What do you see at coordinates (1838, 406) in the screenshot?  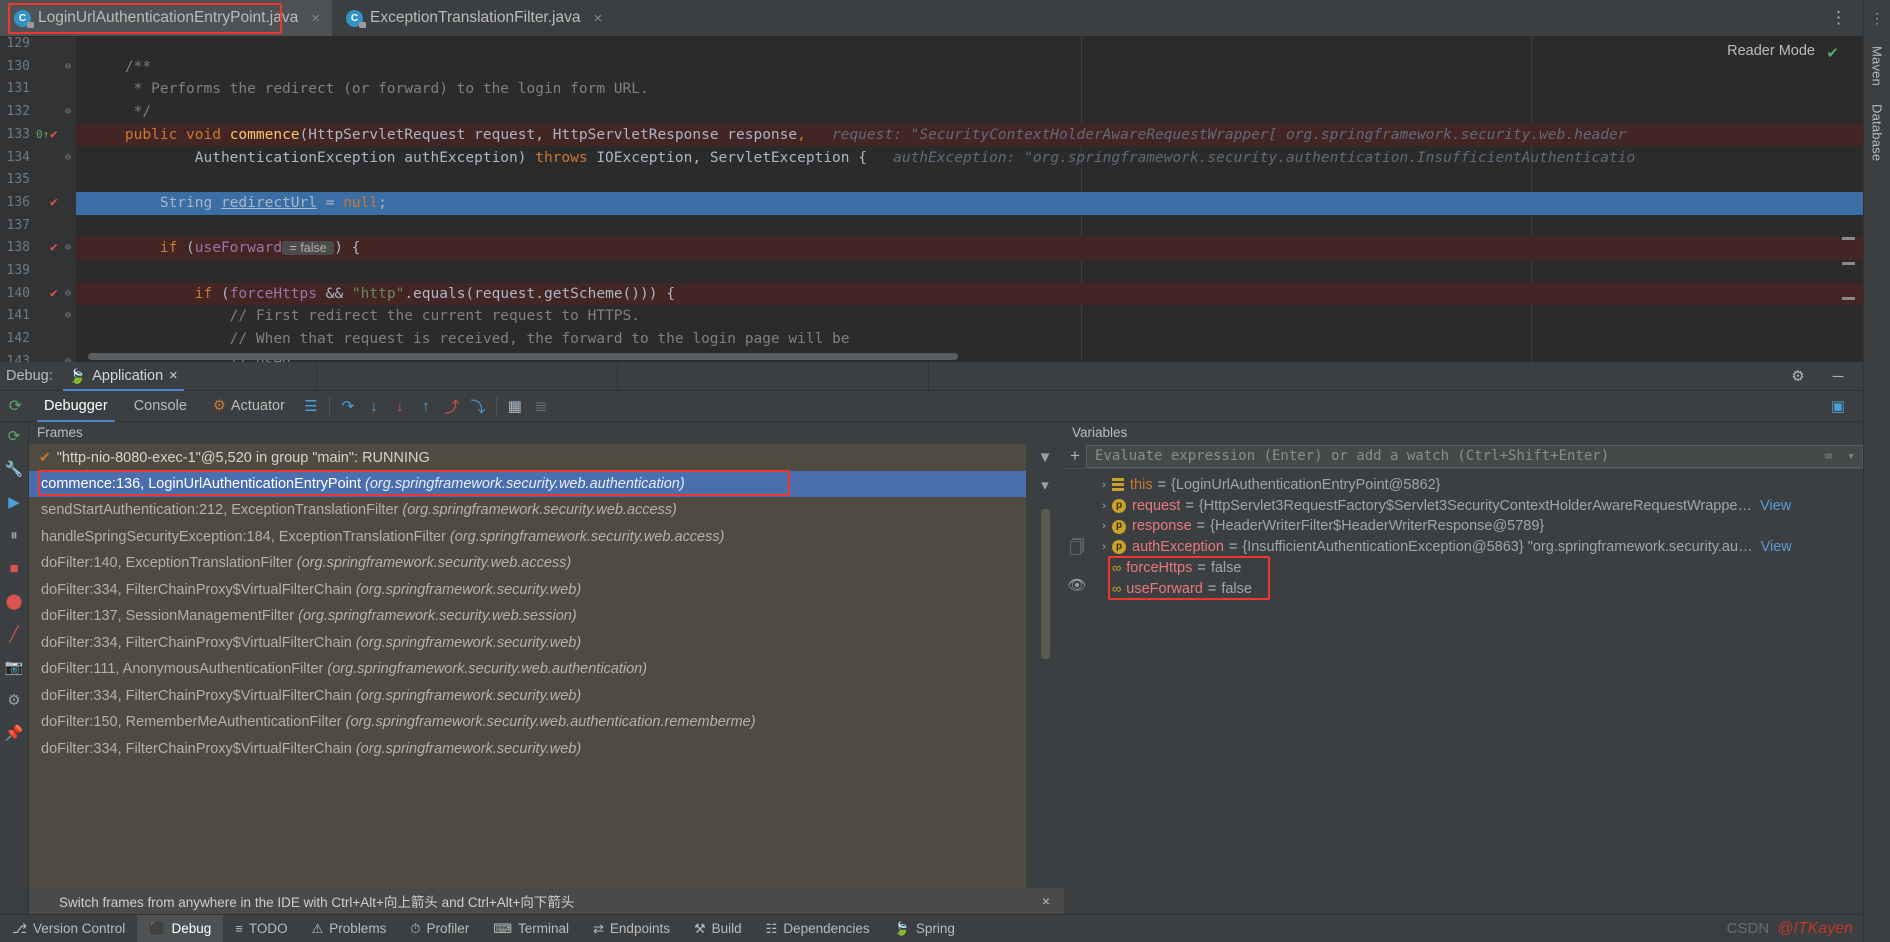 I see `restore-layout-icon: ▣` at bounding box center [1838, 406].